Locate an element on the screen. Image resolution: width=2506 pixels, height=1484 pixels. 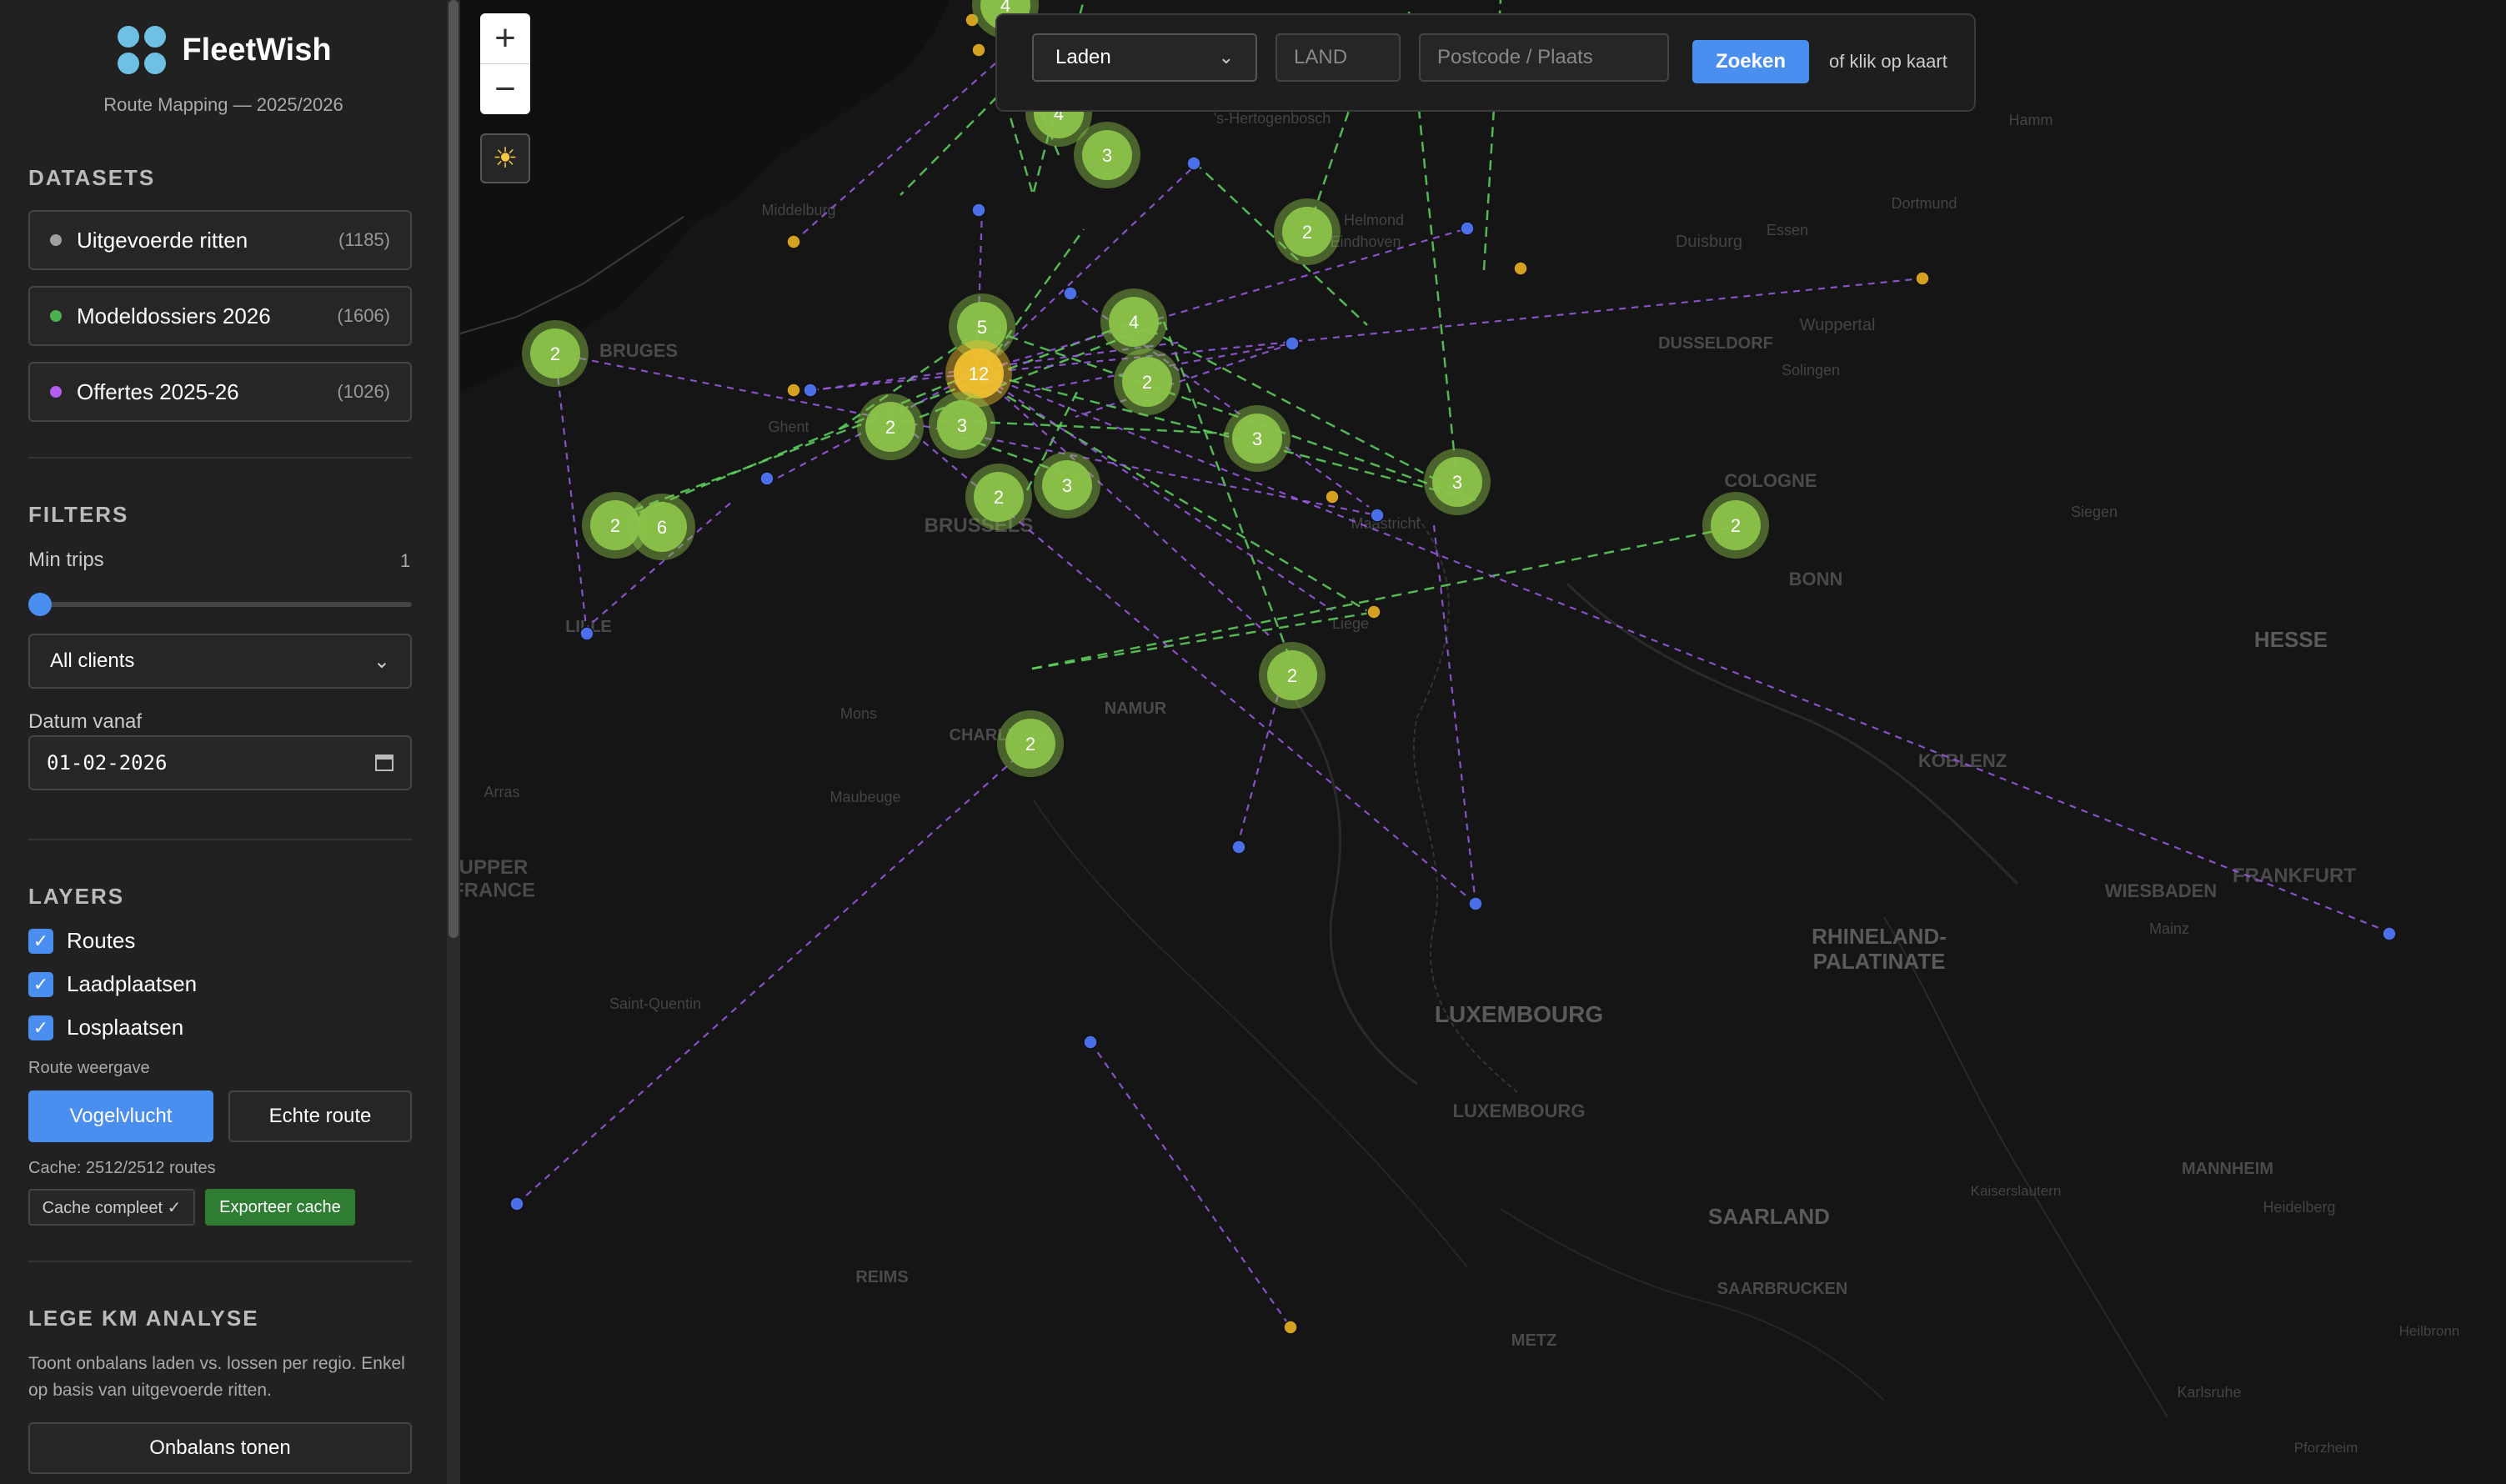
zoom-in-button: + is located at coordinates (505, 38).